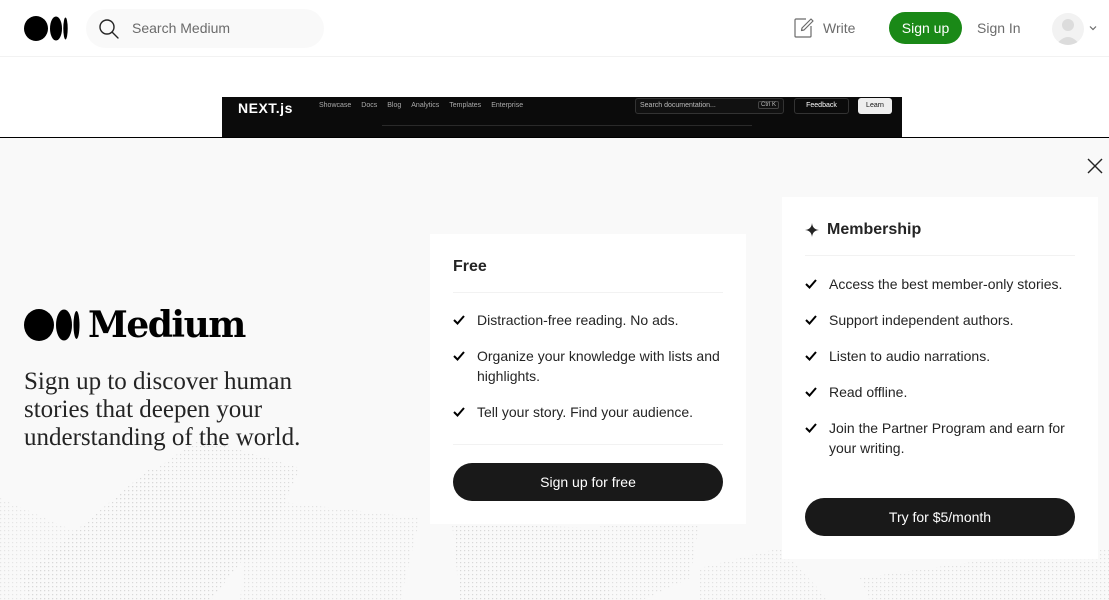  What do you see at coordinates (588, 482) in the screenshot?
I see `sign-up-free-button: Sign up for free` at bounding box center [588, 482].